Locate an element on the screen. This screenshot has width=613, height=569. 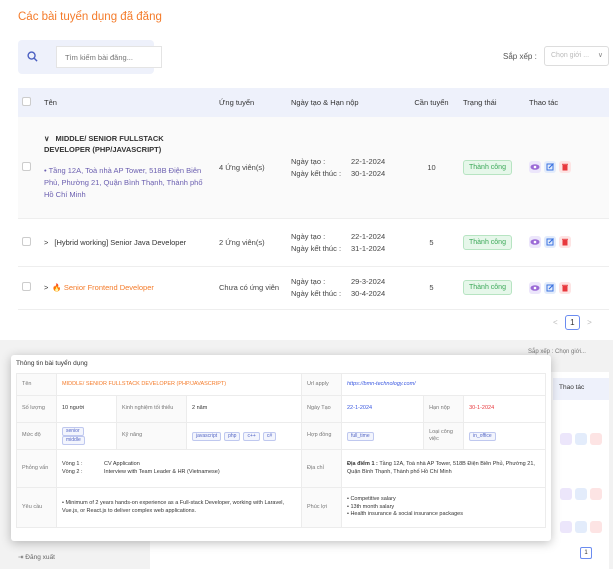
label-url: Url apply is located at coordinates (321, 384).